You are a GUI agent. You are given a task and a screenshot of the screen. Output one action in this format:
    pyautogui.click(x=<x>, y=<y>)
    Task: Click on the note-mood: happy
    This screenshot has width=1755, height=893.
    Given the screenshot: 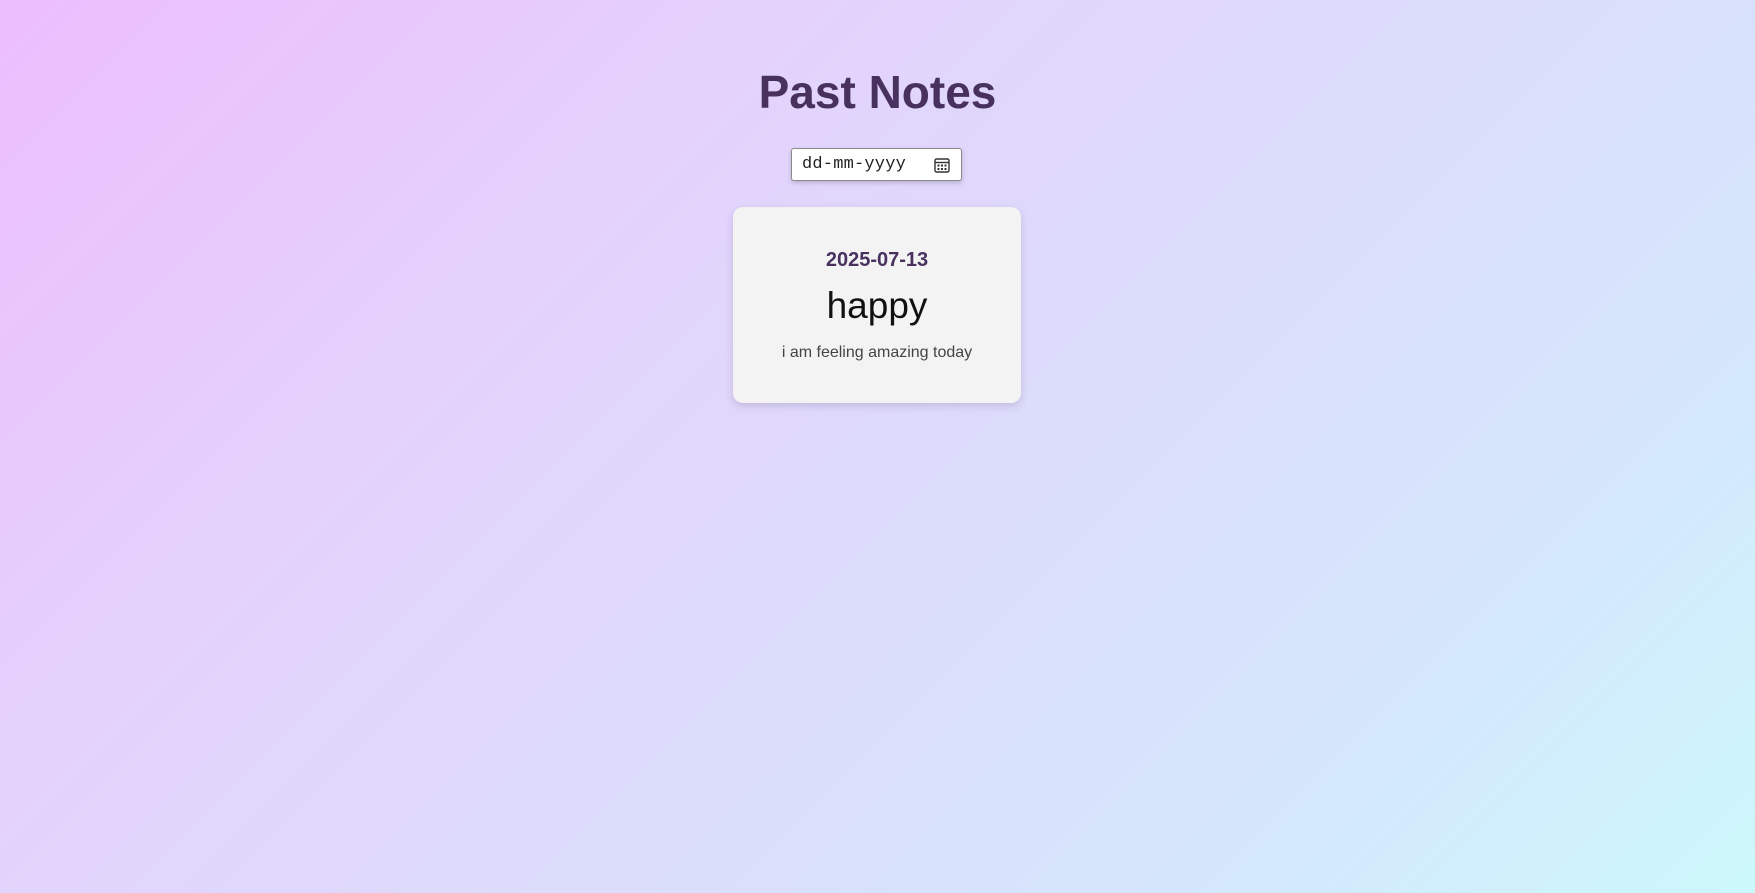 What is the action you would take?
    pyautogui.click(x=877, y=305)
    